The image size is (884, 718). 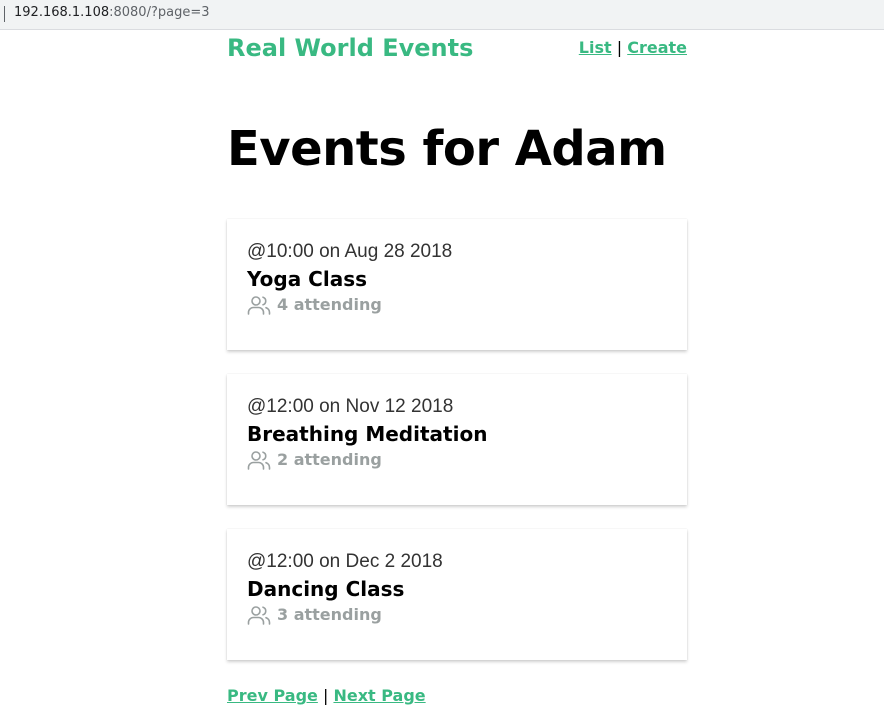 I want to click on next-page-link: Next Page, so click(x=379, y=695).